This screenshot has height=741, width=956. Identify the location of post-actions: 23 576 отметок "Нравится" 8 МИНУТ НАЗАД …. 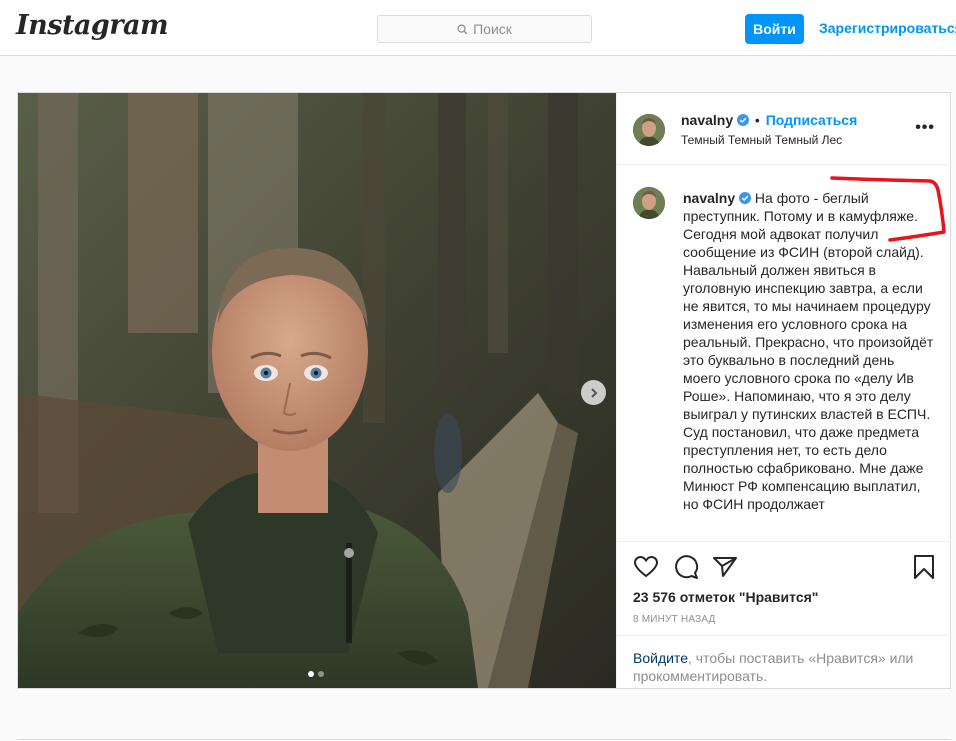
(784, 616).